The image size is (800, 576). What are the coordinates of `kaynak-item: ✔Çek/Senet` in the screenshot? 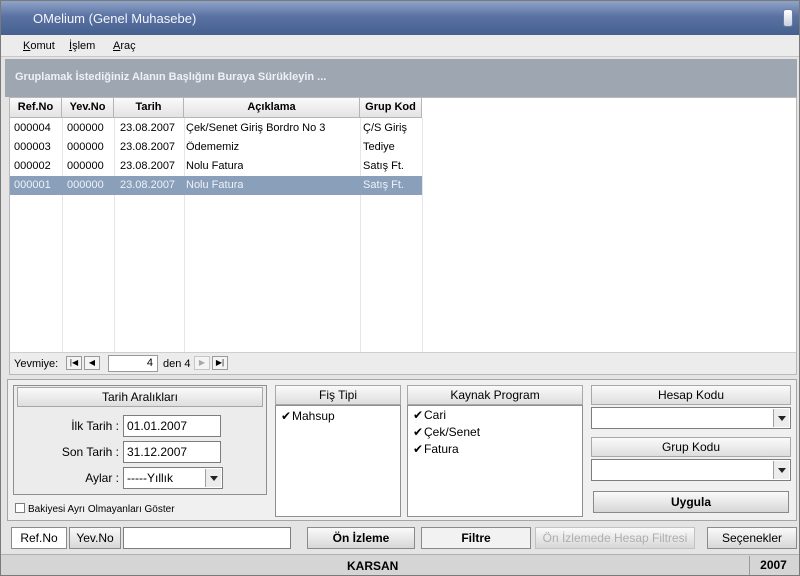 It's located at (446, 432).